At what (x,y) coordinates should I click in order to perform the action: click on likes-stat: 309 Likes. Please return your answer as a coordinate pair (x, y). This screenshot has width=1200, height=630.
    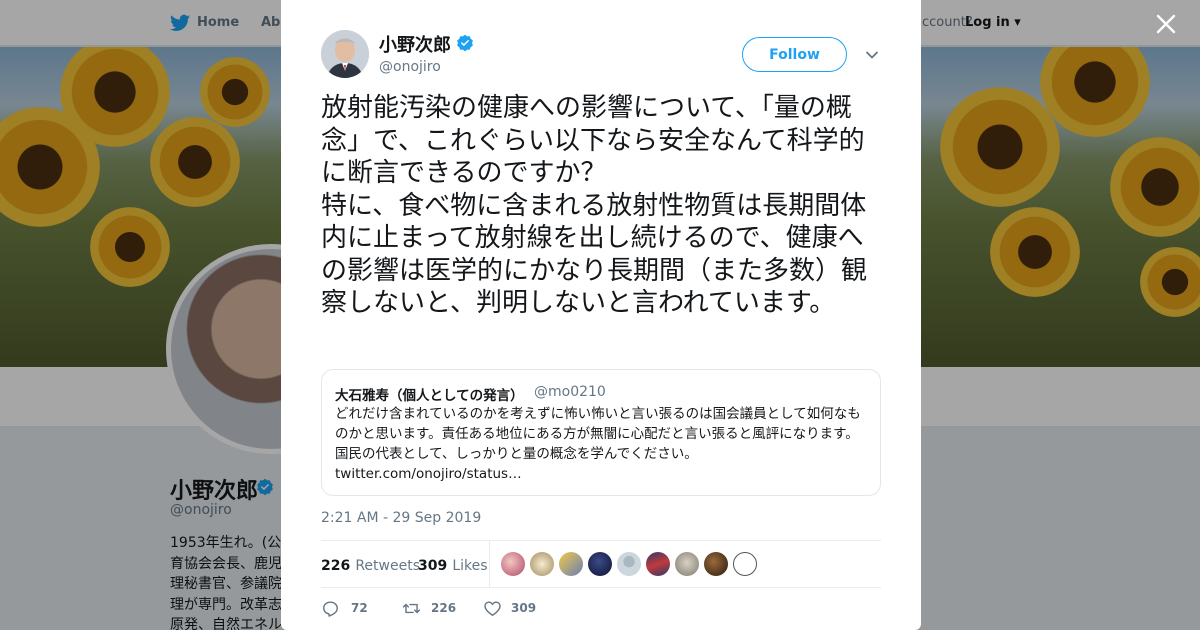
    Looking at the image, I should click on (453, 564).